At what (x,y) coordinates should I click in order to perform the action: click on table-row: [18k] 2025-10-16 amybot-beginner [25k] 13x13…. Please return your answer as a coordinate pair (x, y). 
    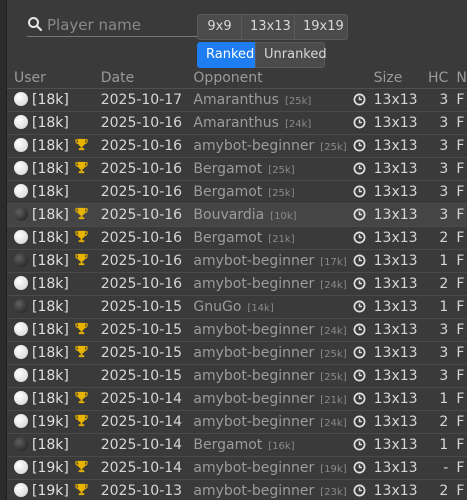
    Looking at the image, I should click on (237, 146).